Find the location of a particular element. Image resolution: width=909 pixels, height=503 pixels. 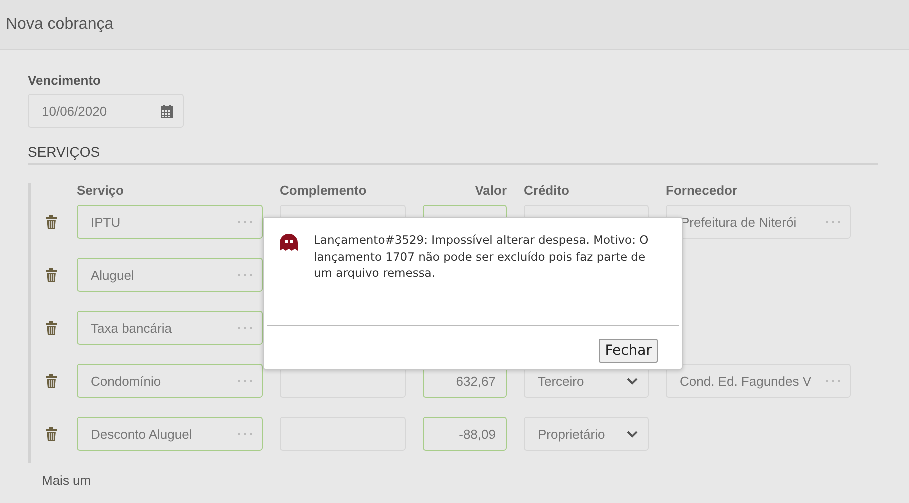

calendar-icon is located at coordinates (167, 111).